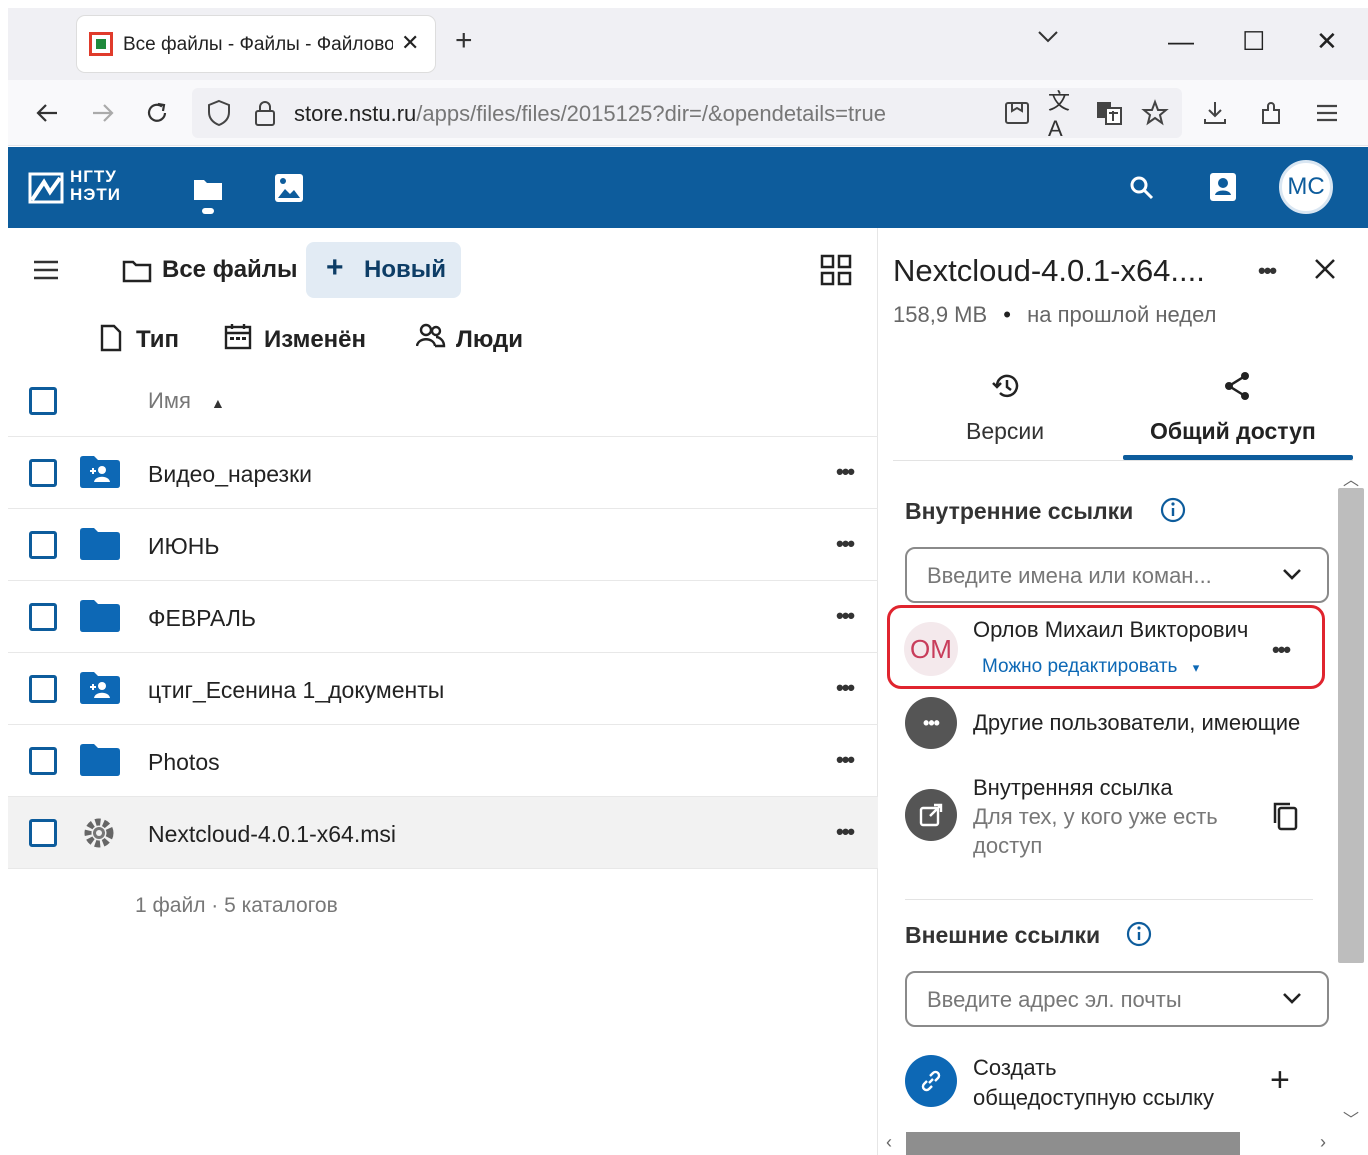  Describe the element at coordinates (265, 113) in the screenshot. I see `lock-icon` at that location.